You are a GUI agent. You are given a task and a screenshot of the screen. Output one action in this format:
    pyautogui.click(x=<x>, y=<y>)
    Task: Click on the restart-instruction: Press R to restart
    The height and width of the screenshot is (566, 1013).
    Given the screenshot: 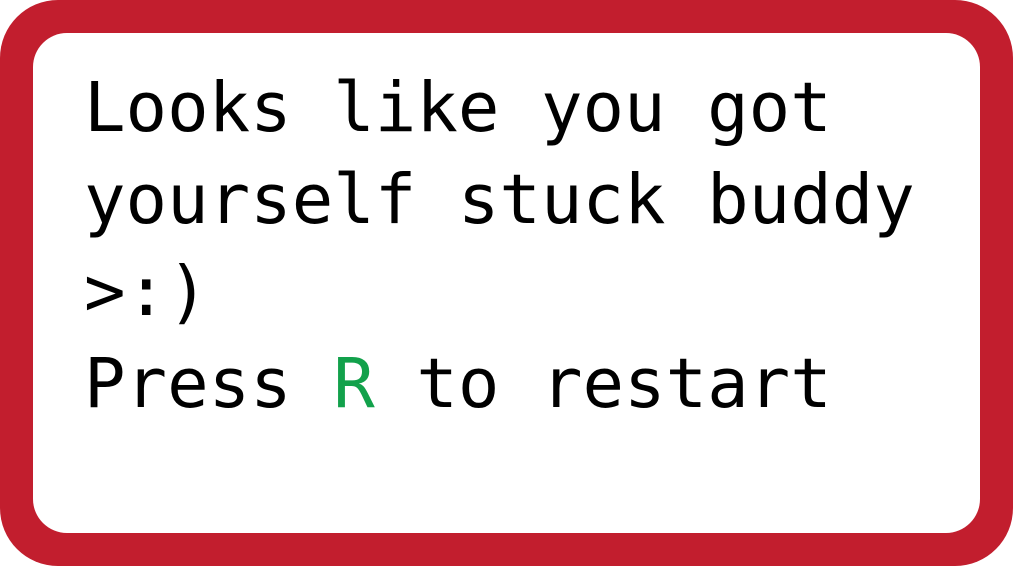 What is the action you would take?
    pyautogui.click(x=524, y=384)
    